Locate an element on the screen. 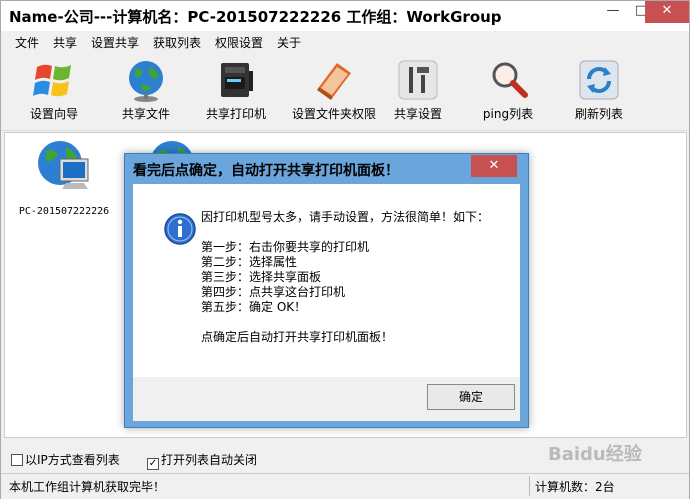  message-line: 点确定后自动打开共享打印机面板！ is located at coordinates (297, 337).